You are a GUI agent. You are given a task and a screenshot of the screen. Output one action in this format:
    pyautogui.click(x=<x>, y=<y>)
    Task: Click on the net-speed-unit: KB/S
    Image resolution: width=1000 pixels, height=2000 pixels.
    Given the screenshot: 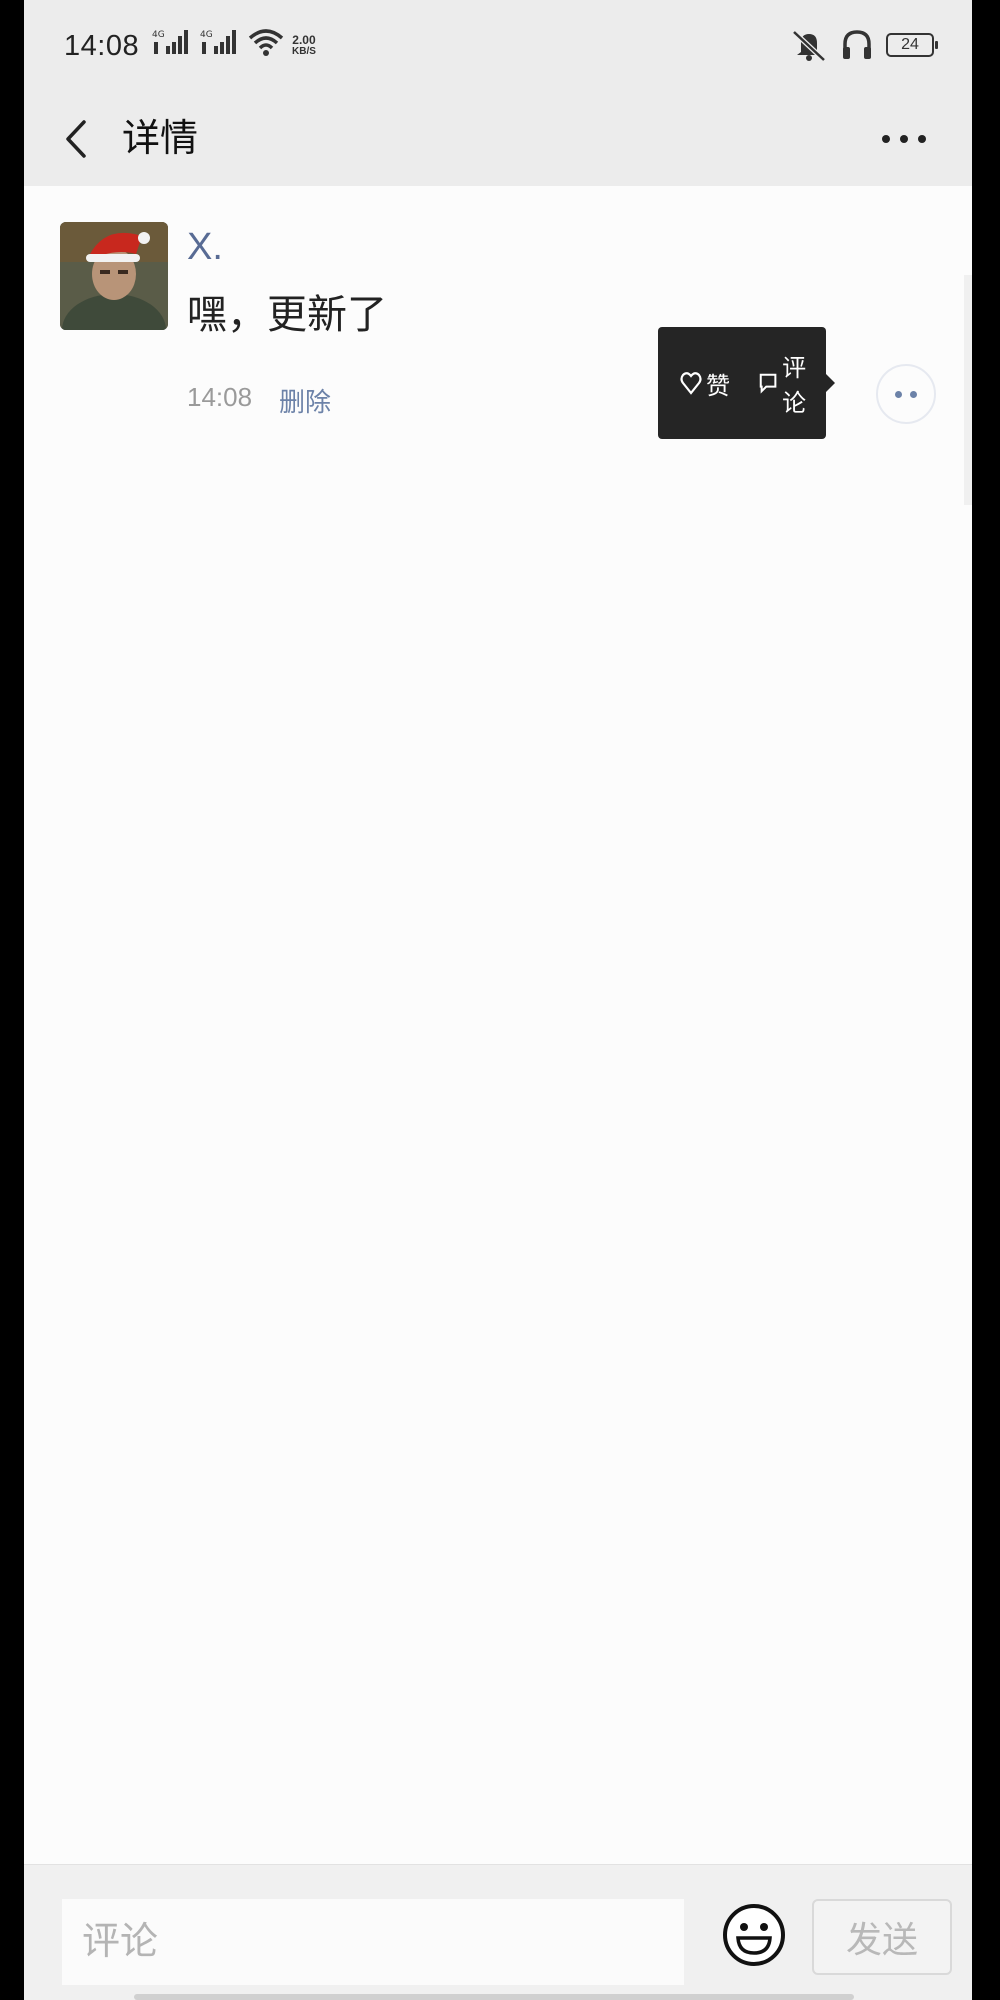 What is the action you would take?
    pyautogui.click(x=304, y=51)
    